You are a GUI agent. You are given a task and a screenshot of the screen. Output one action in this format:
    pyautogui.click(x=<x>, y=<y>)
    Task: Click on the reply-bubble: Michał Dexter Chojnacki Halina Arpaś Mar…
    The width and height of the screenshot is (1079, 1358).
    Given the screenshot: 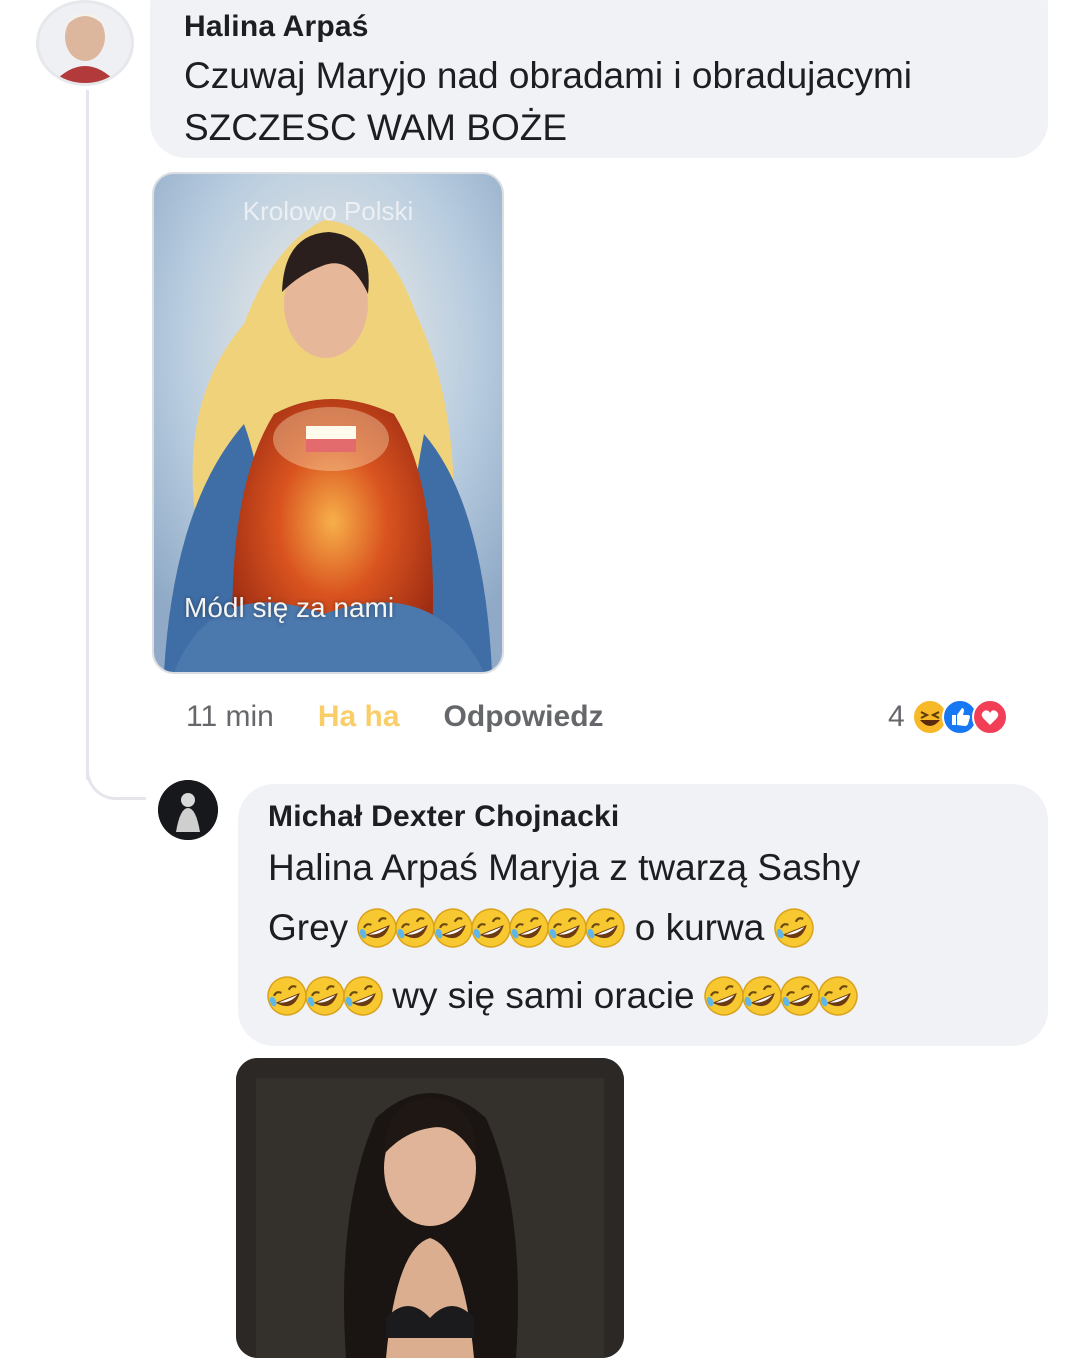 What is the action you would take?
    pyautogui.click(x=643, y=915)
    